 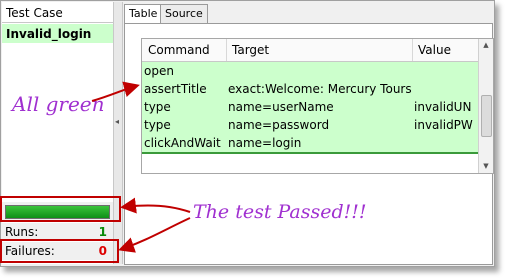 I want to click on splitter-grip-icon: ◂, so click(x=117, y=121).